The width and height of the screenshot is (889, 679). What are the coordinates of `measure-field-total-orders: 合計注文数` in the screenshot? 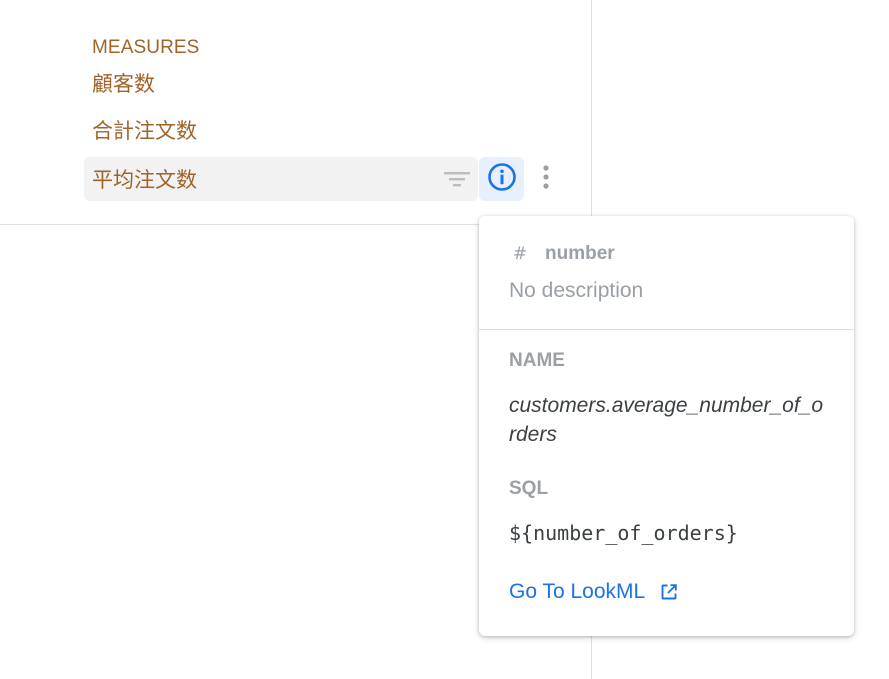 It's located at (281, 130).